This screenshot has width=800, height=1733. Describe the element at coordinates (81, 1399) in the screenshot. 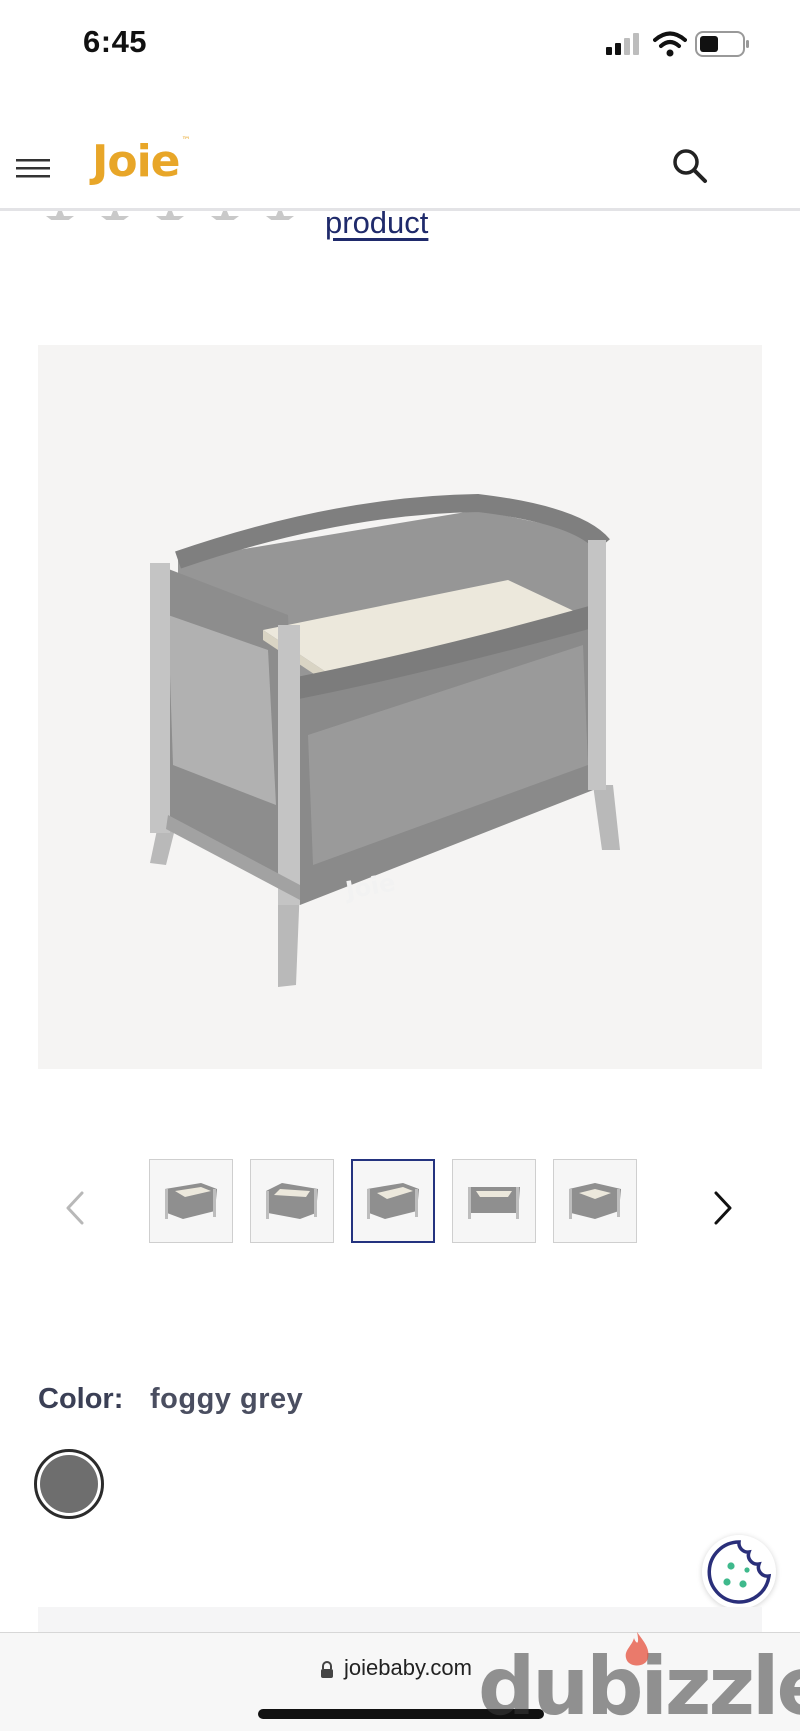

I see `color-label: Color:` at that location.